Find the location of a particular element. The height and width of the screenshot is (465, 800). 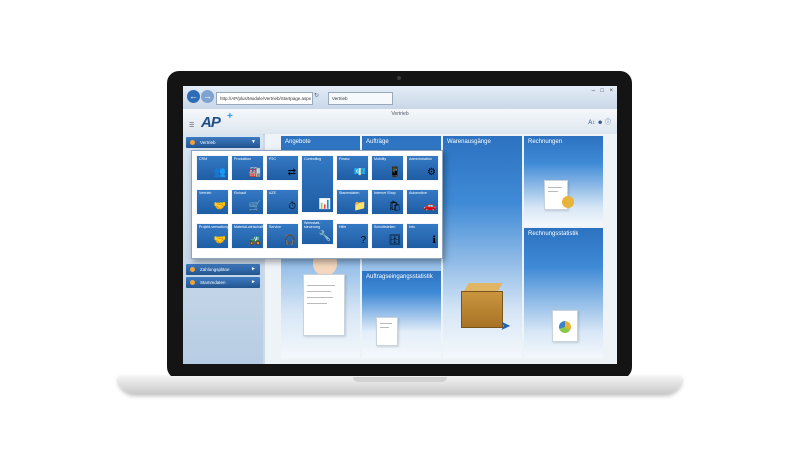

help-icon: ? is located at coordinates (363, 240).